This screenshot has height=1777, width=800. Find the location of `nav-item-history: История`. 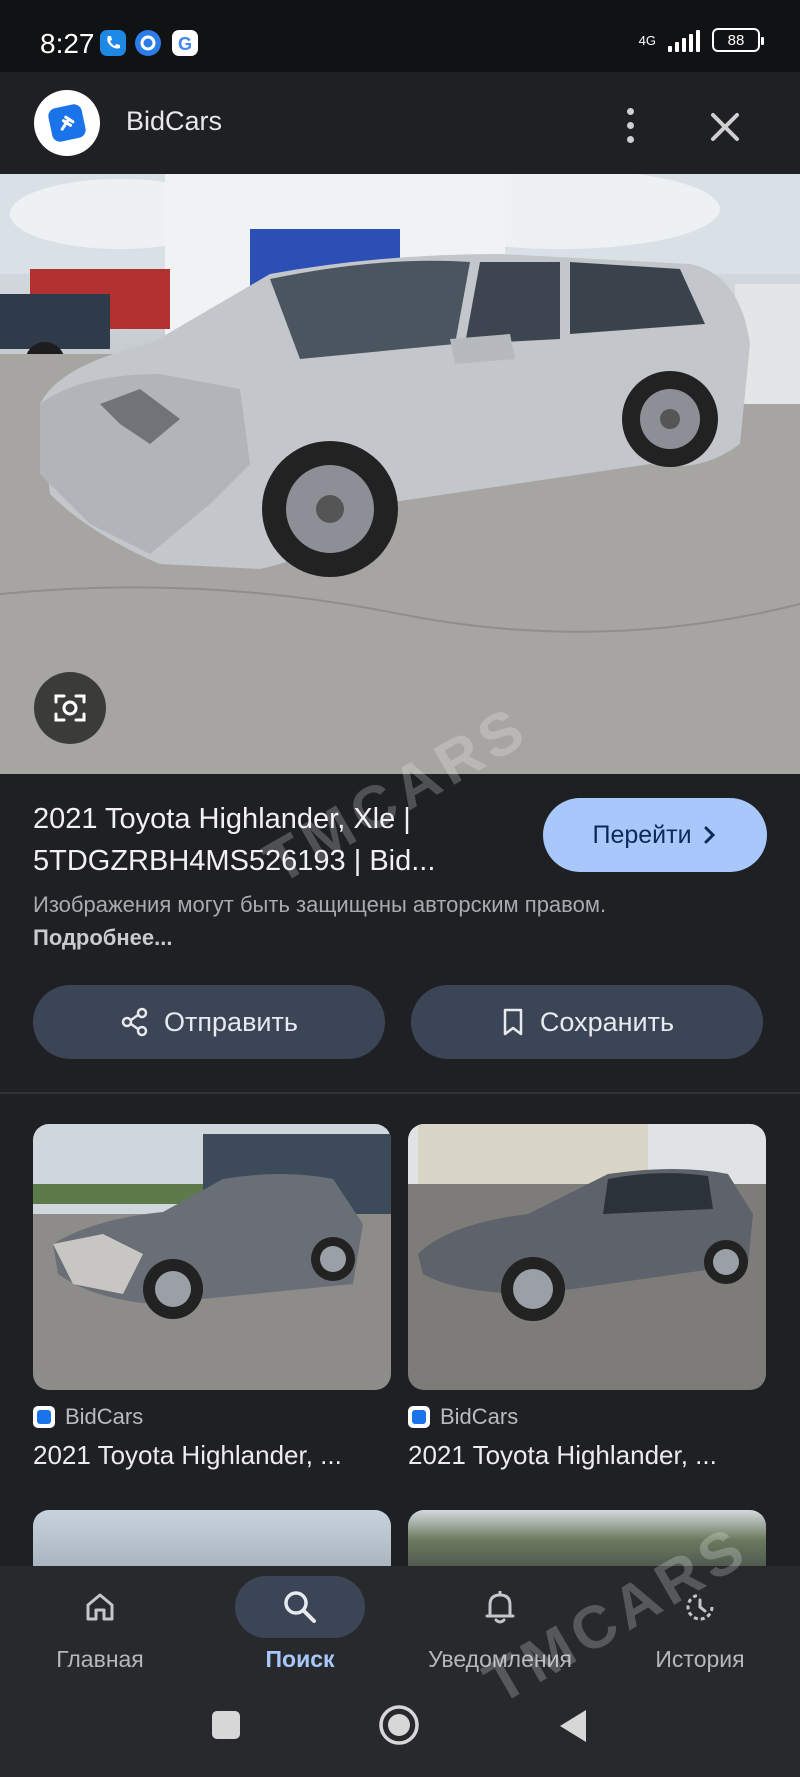

nav-item-history: История is located at coordinates (700, 1621).